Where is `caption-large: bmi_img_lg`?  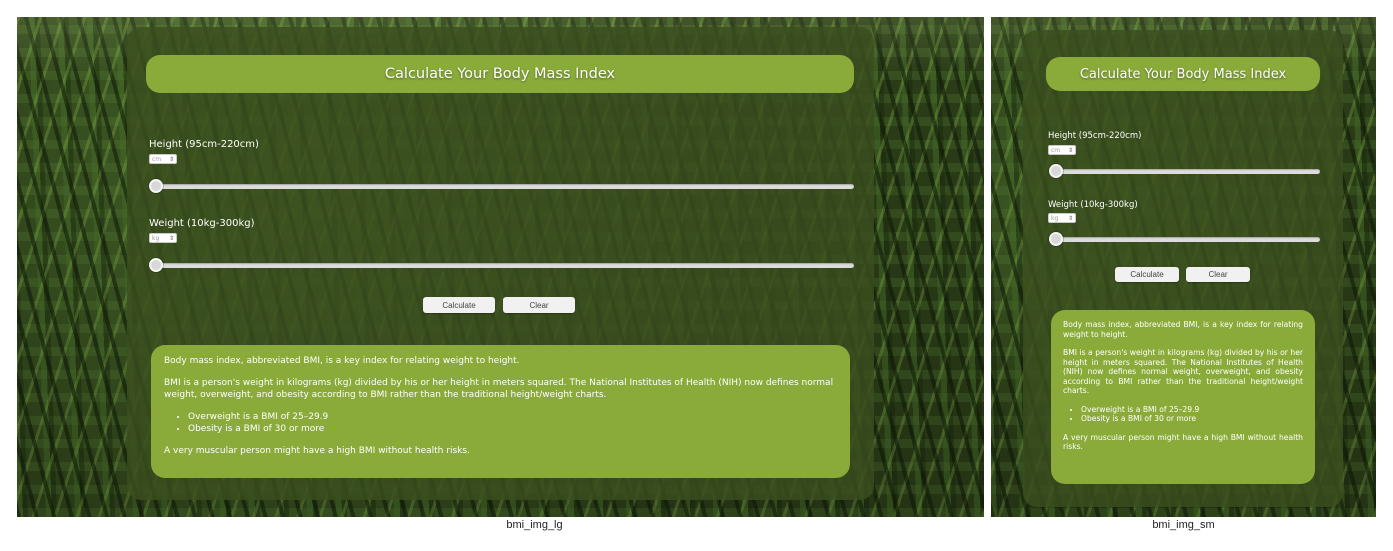
caption-large: bmi_img_lg is located at coordinates (534, 525).